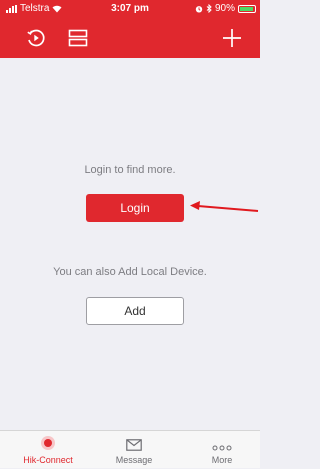 Image resolution: width=320 pixels, height=469 pixels. What do you see at coordinates (135, 311) in the screenshot?
I see `add-device-button: Add` at bounding box center [135, 311].